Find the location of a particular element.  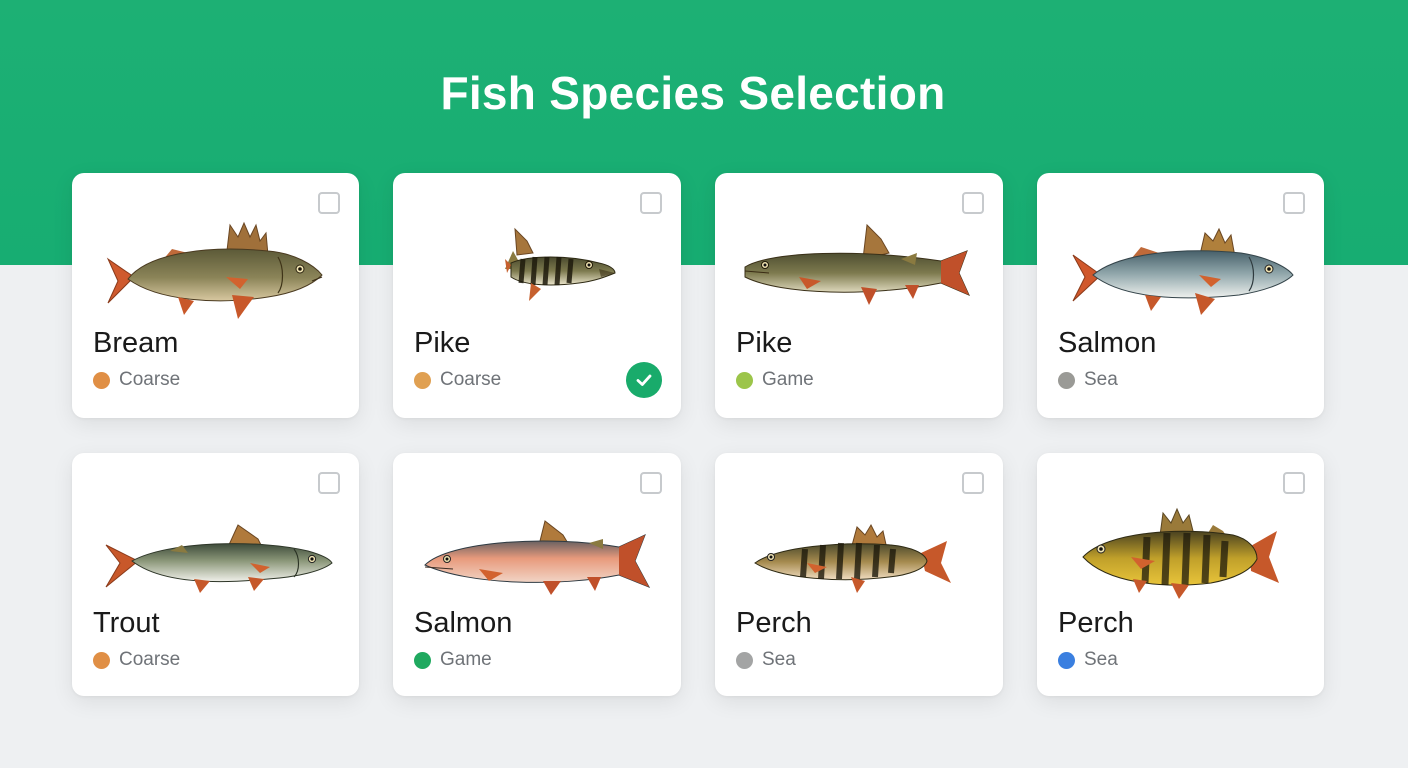

striped-perch-fish-icon is located at coordinates (852, 558).